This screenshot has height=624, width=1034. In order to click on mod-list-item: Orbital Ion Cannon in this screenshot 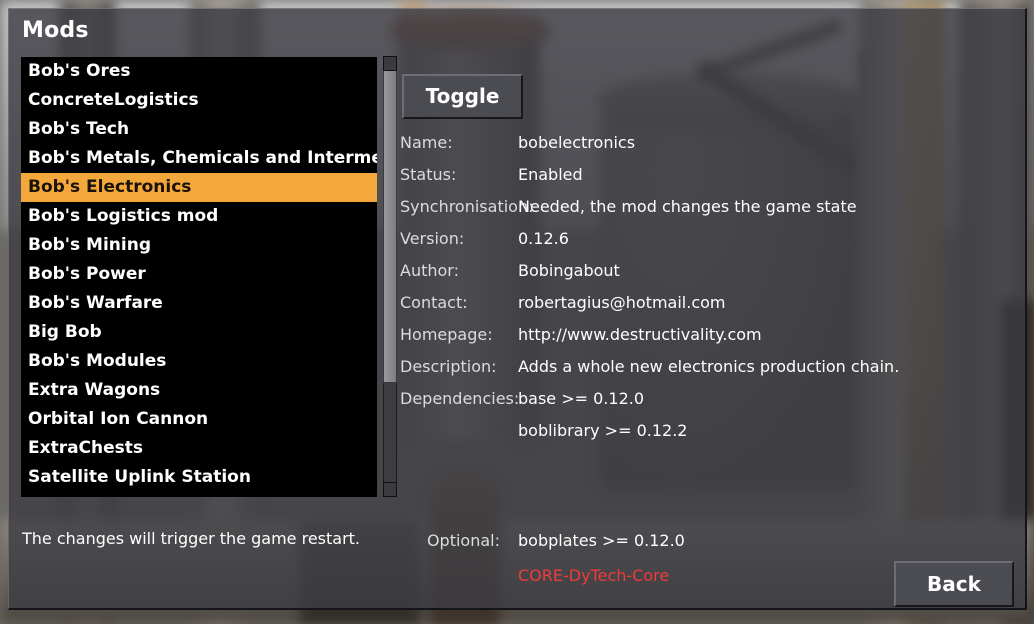, I will do `click(199, 419)`.